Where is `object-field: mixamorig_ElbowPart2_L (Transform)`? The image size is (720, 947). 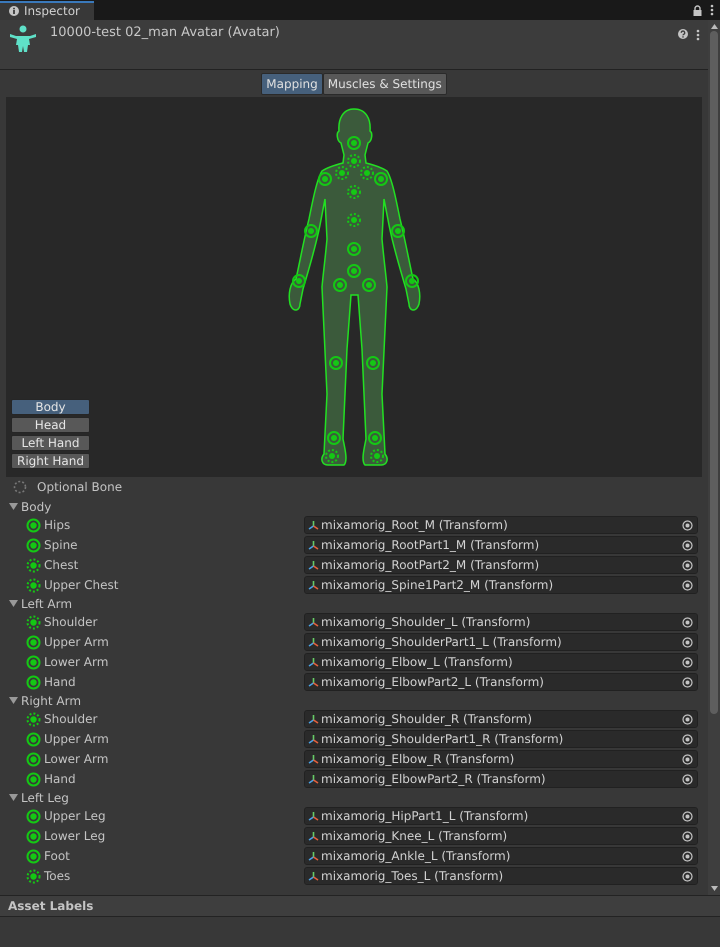
object-field: mixamorig_ElbowPart2_L (Transform) is located at coordinates (501, 682).